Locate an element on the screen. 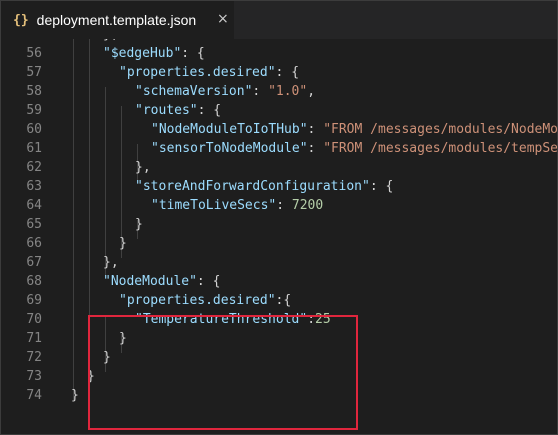 The width and height of the screenshot is (558, 435). code-line: 67}, is located at coordinates (279, 262).